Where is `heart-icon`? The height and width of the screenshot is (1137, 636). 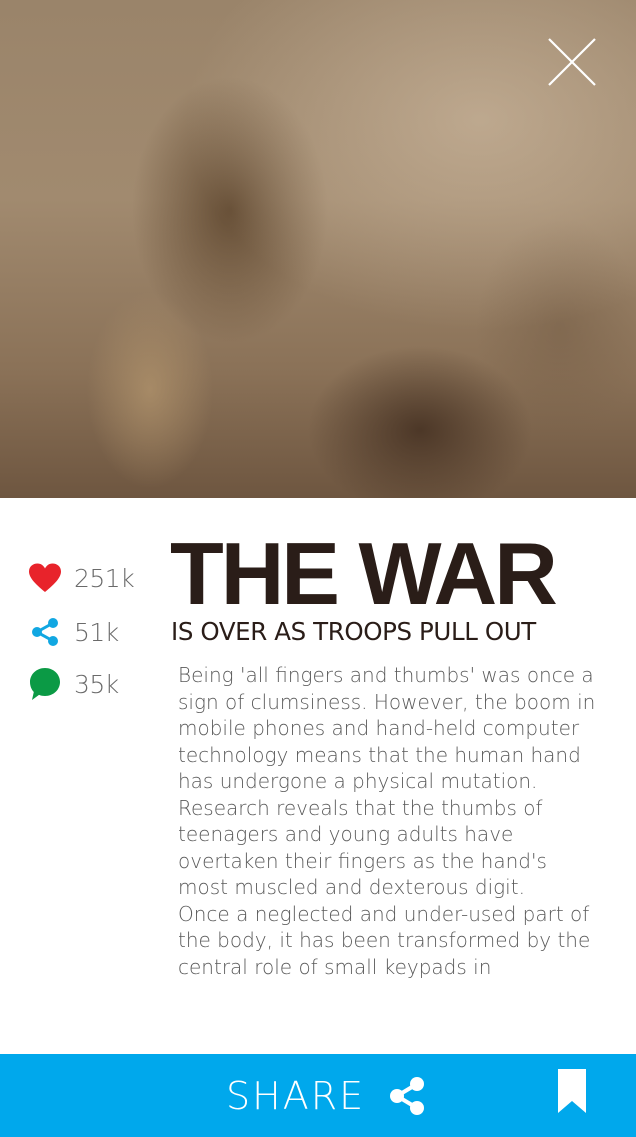
heart-icon is located at coordinates (45, 578).